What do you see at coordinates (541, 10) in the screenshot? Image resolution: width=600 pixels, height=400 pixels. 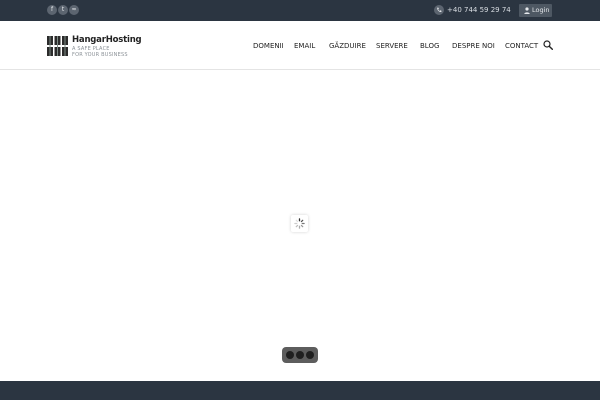 I see `login-label: Login` at bounding box center [541, 10].